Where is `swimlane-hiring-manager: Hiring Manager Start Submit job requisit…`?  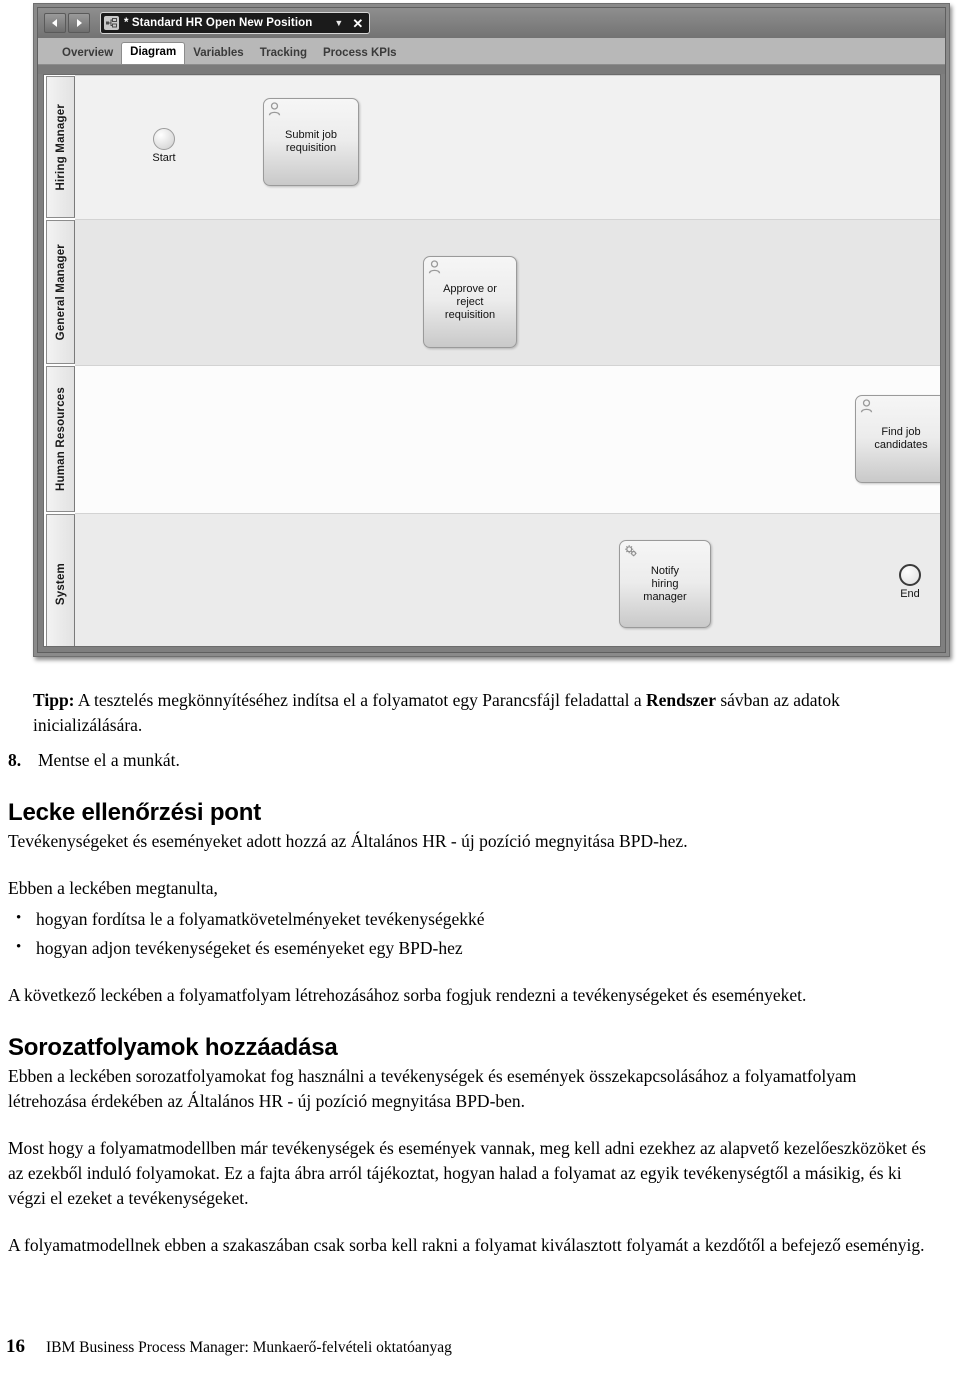
swimlane-hiring-manager: Hiring Manager Start Submit job requisit… is located at coordinates (492, 147).